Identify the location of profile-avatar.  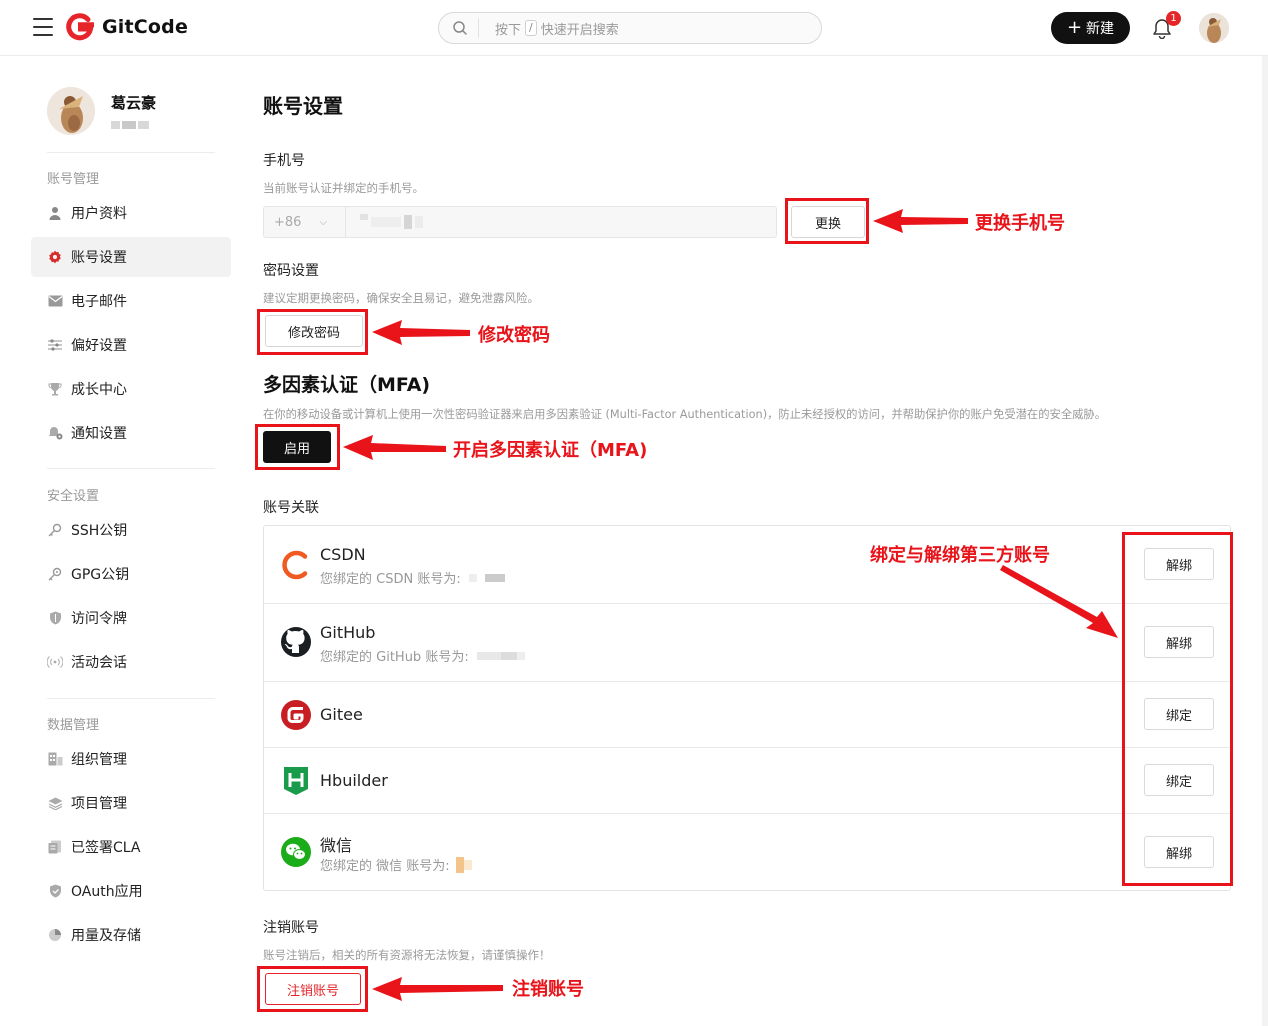
(71, 111).